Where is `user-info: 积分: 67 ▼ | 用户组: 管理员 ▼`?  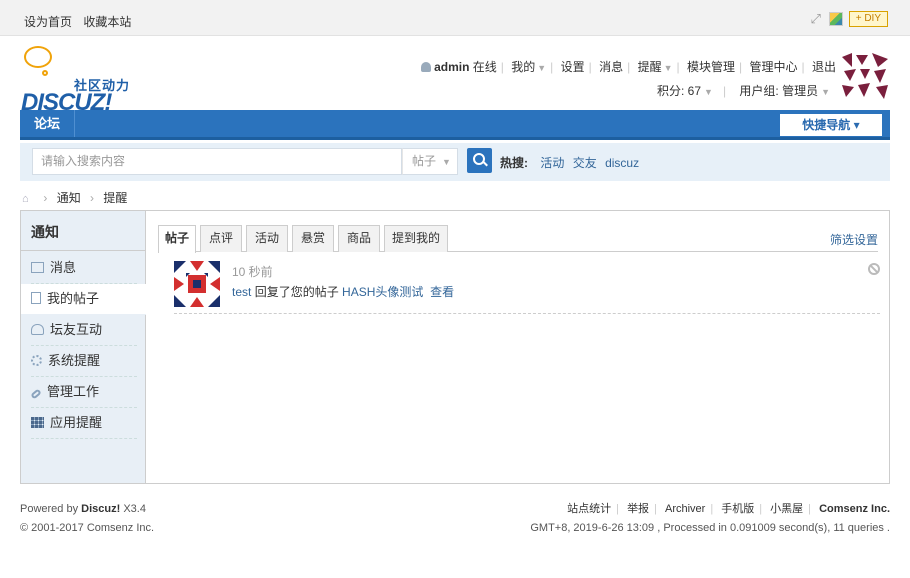
user-info: 积分: 67 ▼ | 用户组: 管理员 ▼ is located at coordinates (743, 91).